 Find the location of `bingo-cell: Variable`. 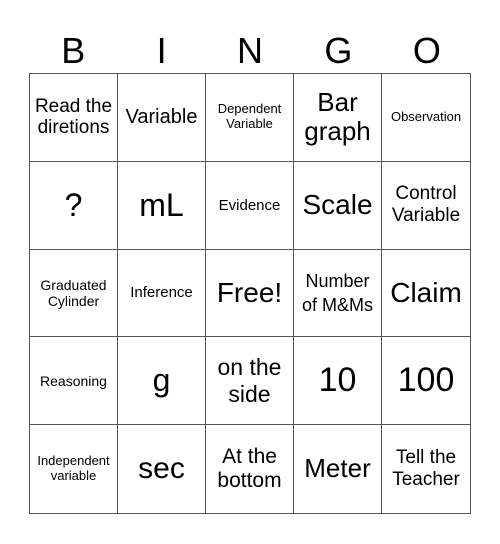

bingo-cell: Variable is located at coordinates (162, 118).